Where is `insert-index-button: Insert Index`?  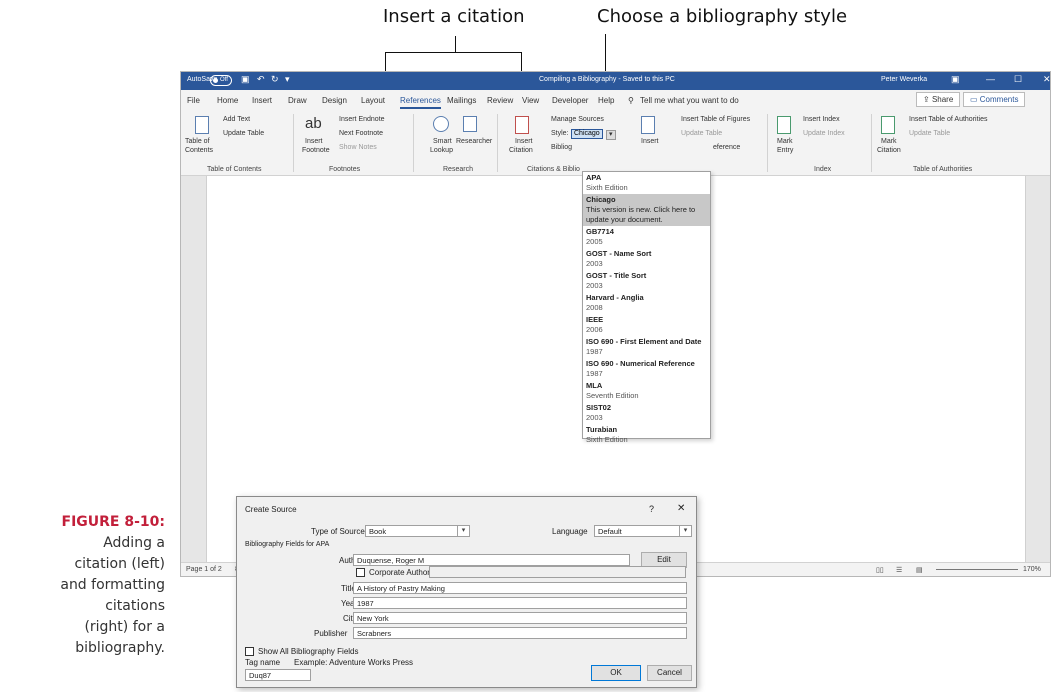 insert-index-button: Insert Index is located at coordinates (821, 120).